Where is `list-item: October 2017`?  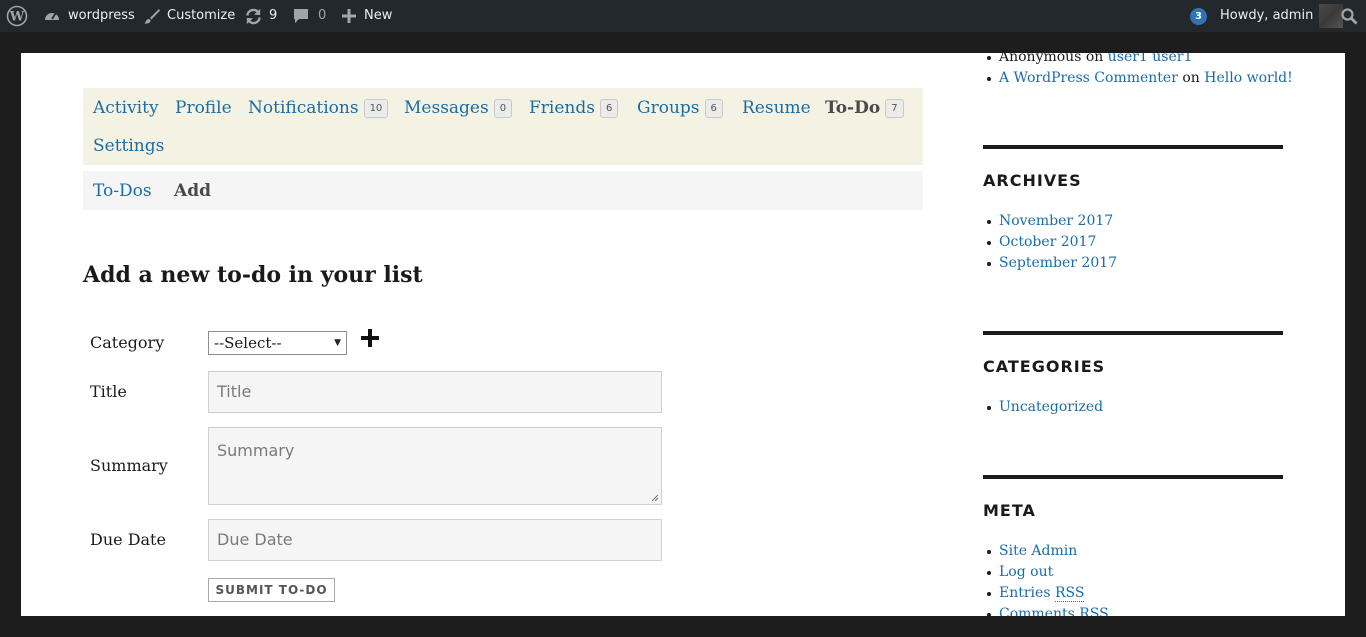
list-item: October 2017 is located at coordinates (1050, 242).